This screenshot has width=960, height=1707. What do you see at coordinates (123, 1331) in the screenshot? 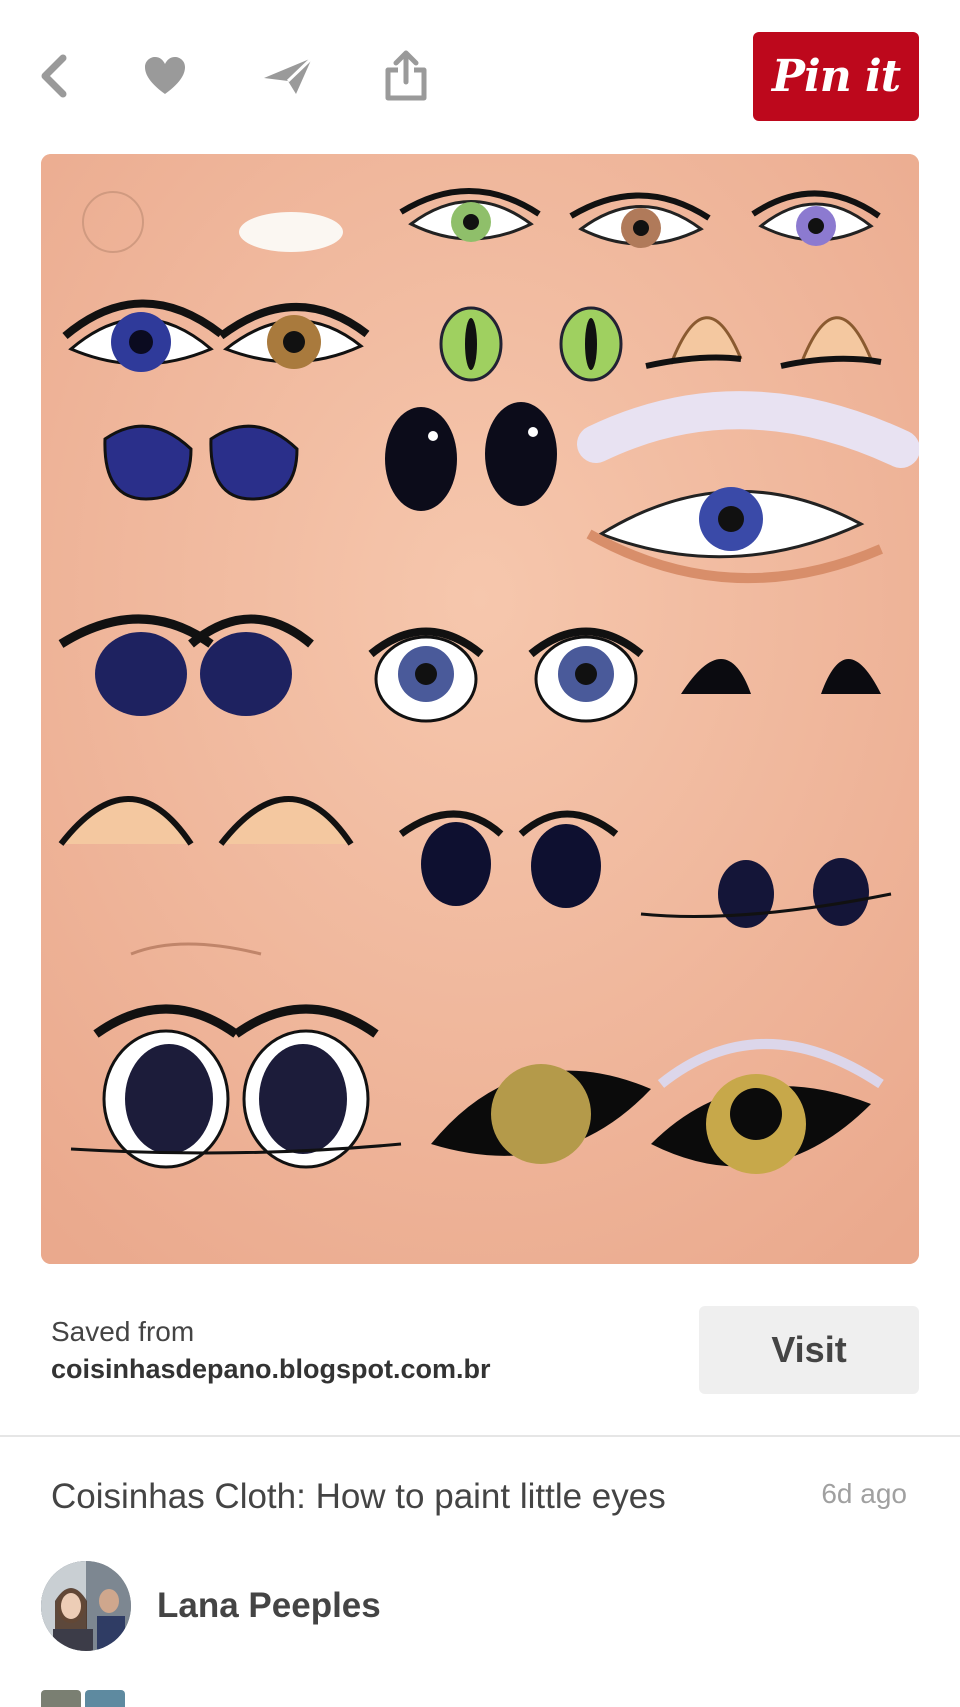
I see `saved-from-label: Saved from` at bounding box center [123, 1331].